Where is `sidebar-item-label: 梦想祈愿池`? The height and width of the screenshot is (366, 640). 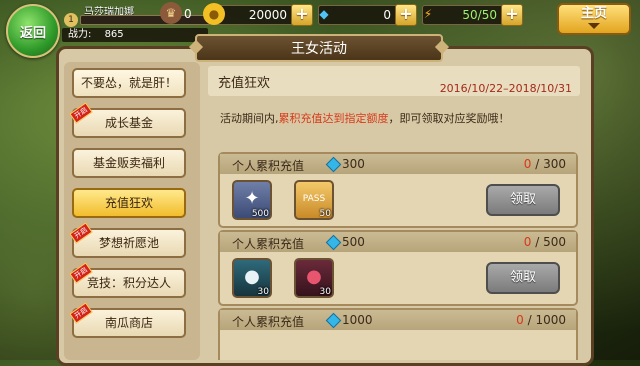
sidebar-item-label: 梦想祈愿池 is located at coordinates (128, 243).